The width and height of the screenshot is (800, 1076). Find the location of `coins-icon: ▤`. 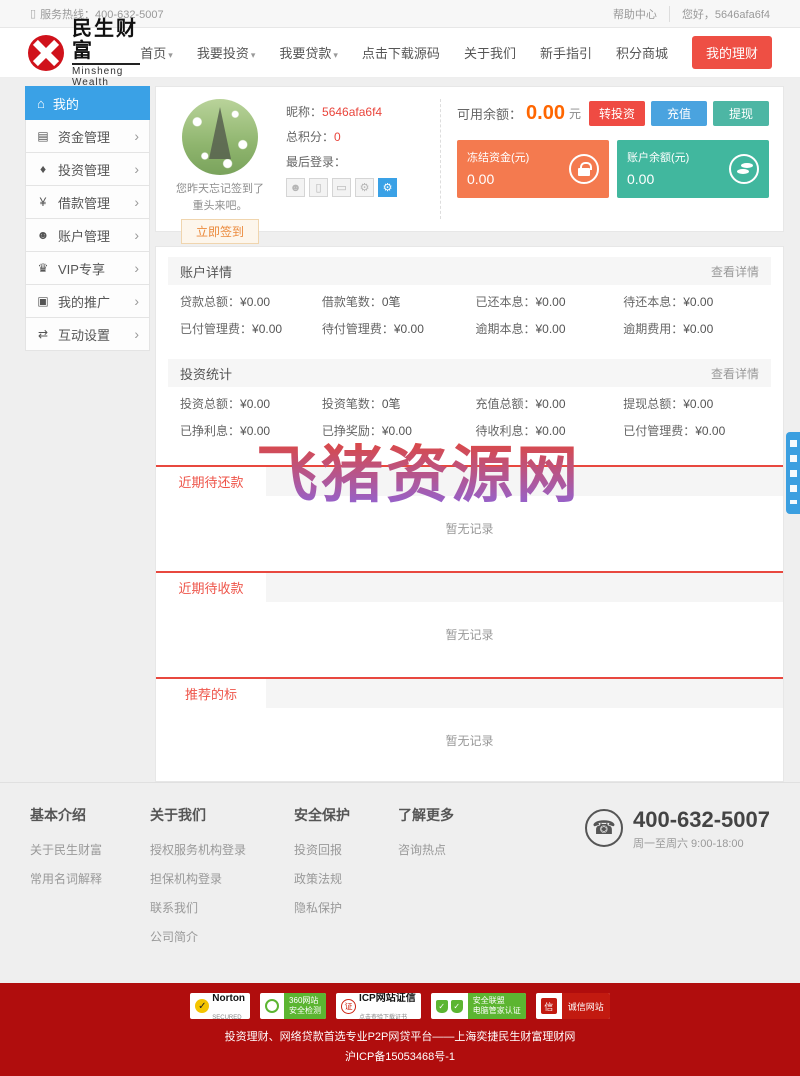

coins-icon: ▤ is located at coordinates (43, 136).